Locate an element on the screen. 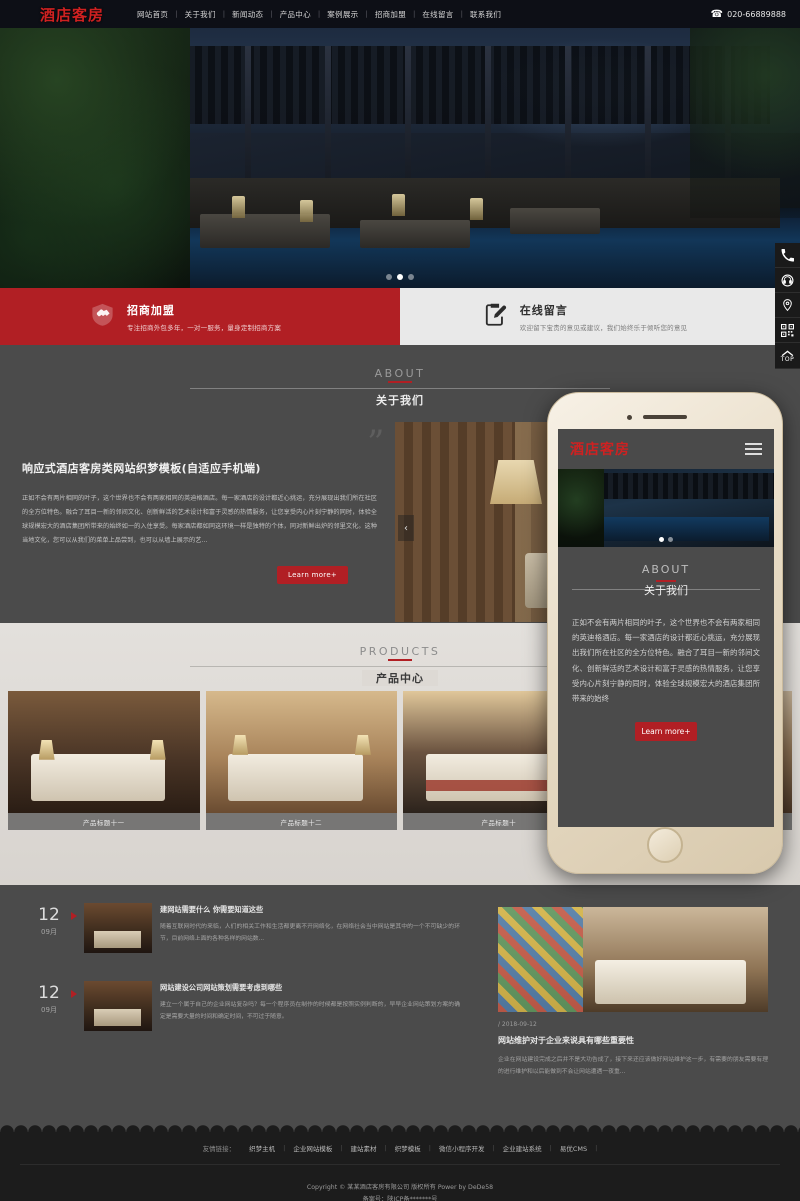  news-title: 建网站需要什么 你需要知道这些 is located at coordinates (310, 910).